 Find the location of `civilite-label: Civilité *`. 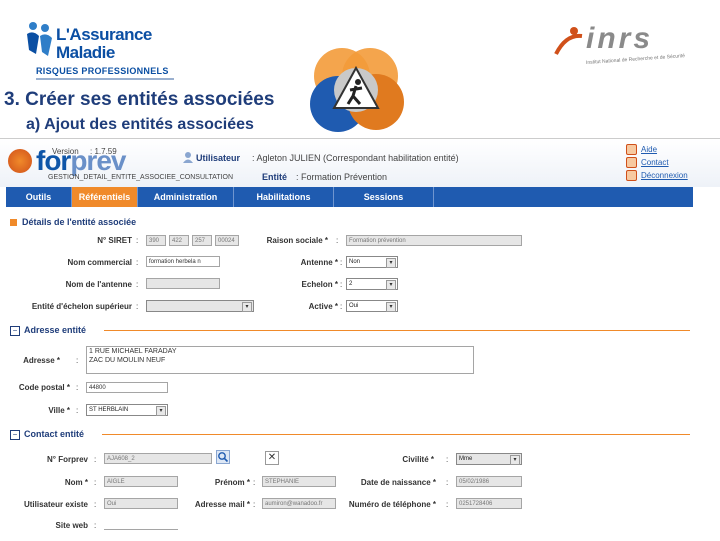

civilite-label: Civilité * is located at coordinates (418, 459).